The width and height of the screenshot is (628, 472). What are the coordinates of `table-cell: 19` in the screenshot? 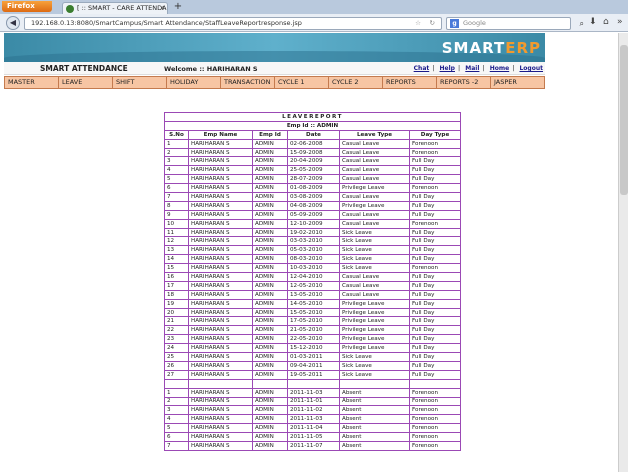 It's located at (176, 303).